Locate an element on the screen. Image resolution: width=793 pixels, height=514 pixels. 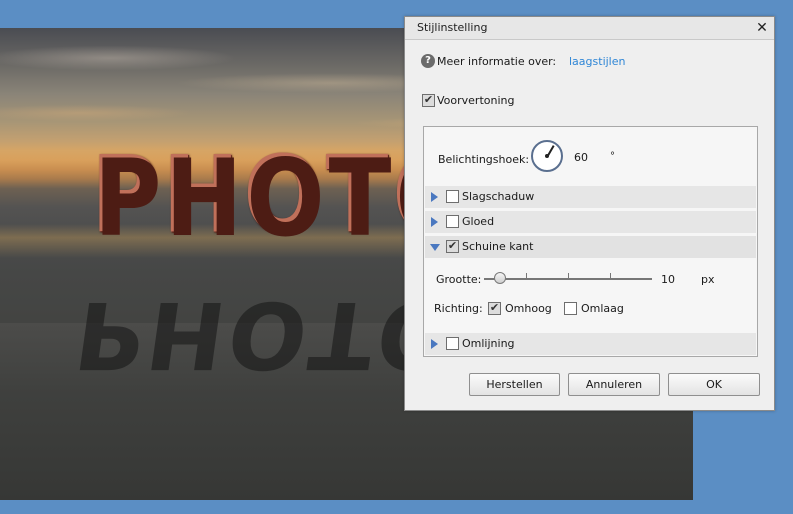
bevel-checkbox is located at coordinates (452, 246).